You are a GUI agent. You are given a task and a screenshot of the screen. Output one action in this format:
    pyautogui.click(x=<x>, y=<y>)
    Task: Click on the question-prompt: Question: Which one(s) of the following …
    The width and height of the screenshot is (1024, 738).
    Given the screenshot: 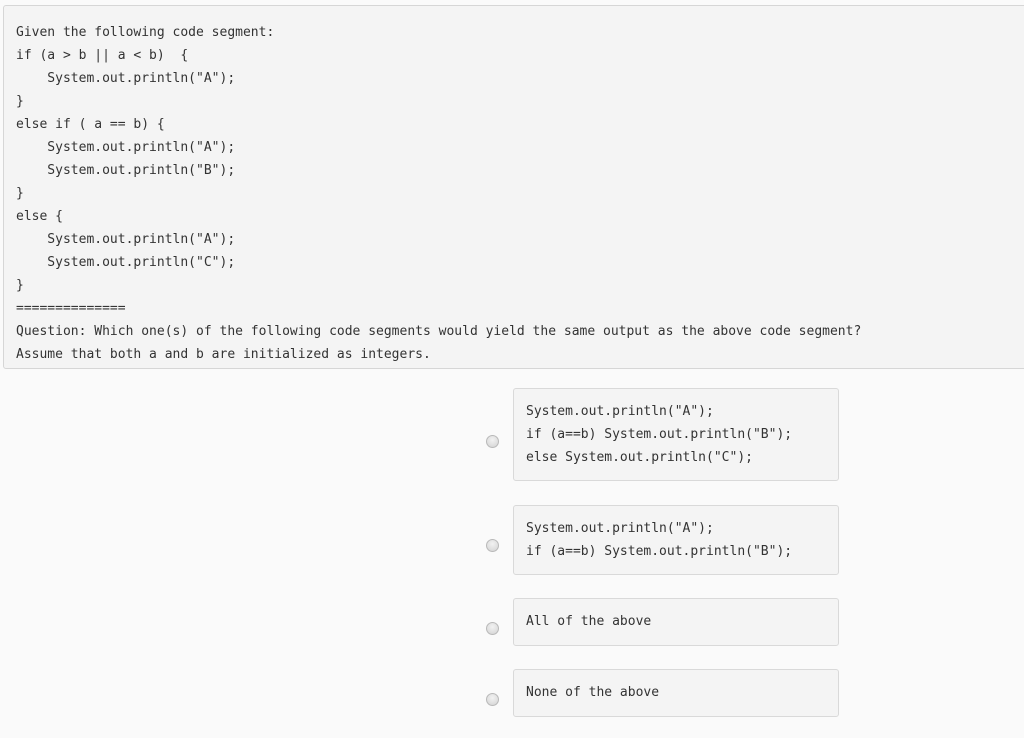 What is the action you would take?
    pyautogui.click(x=439, y=331)
    